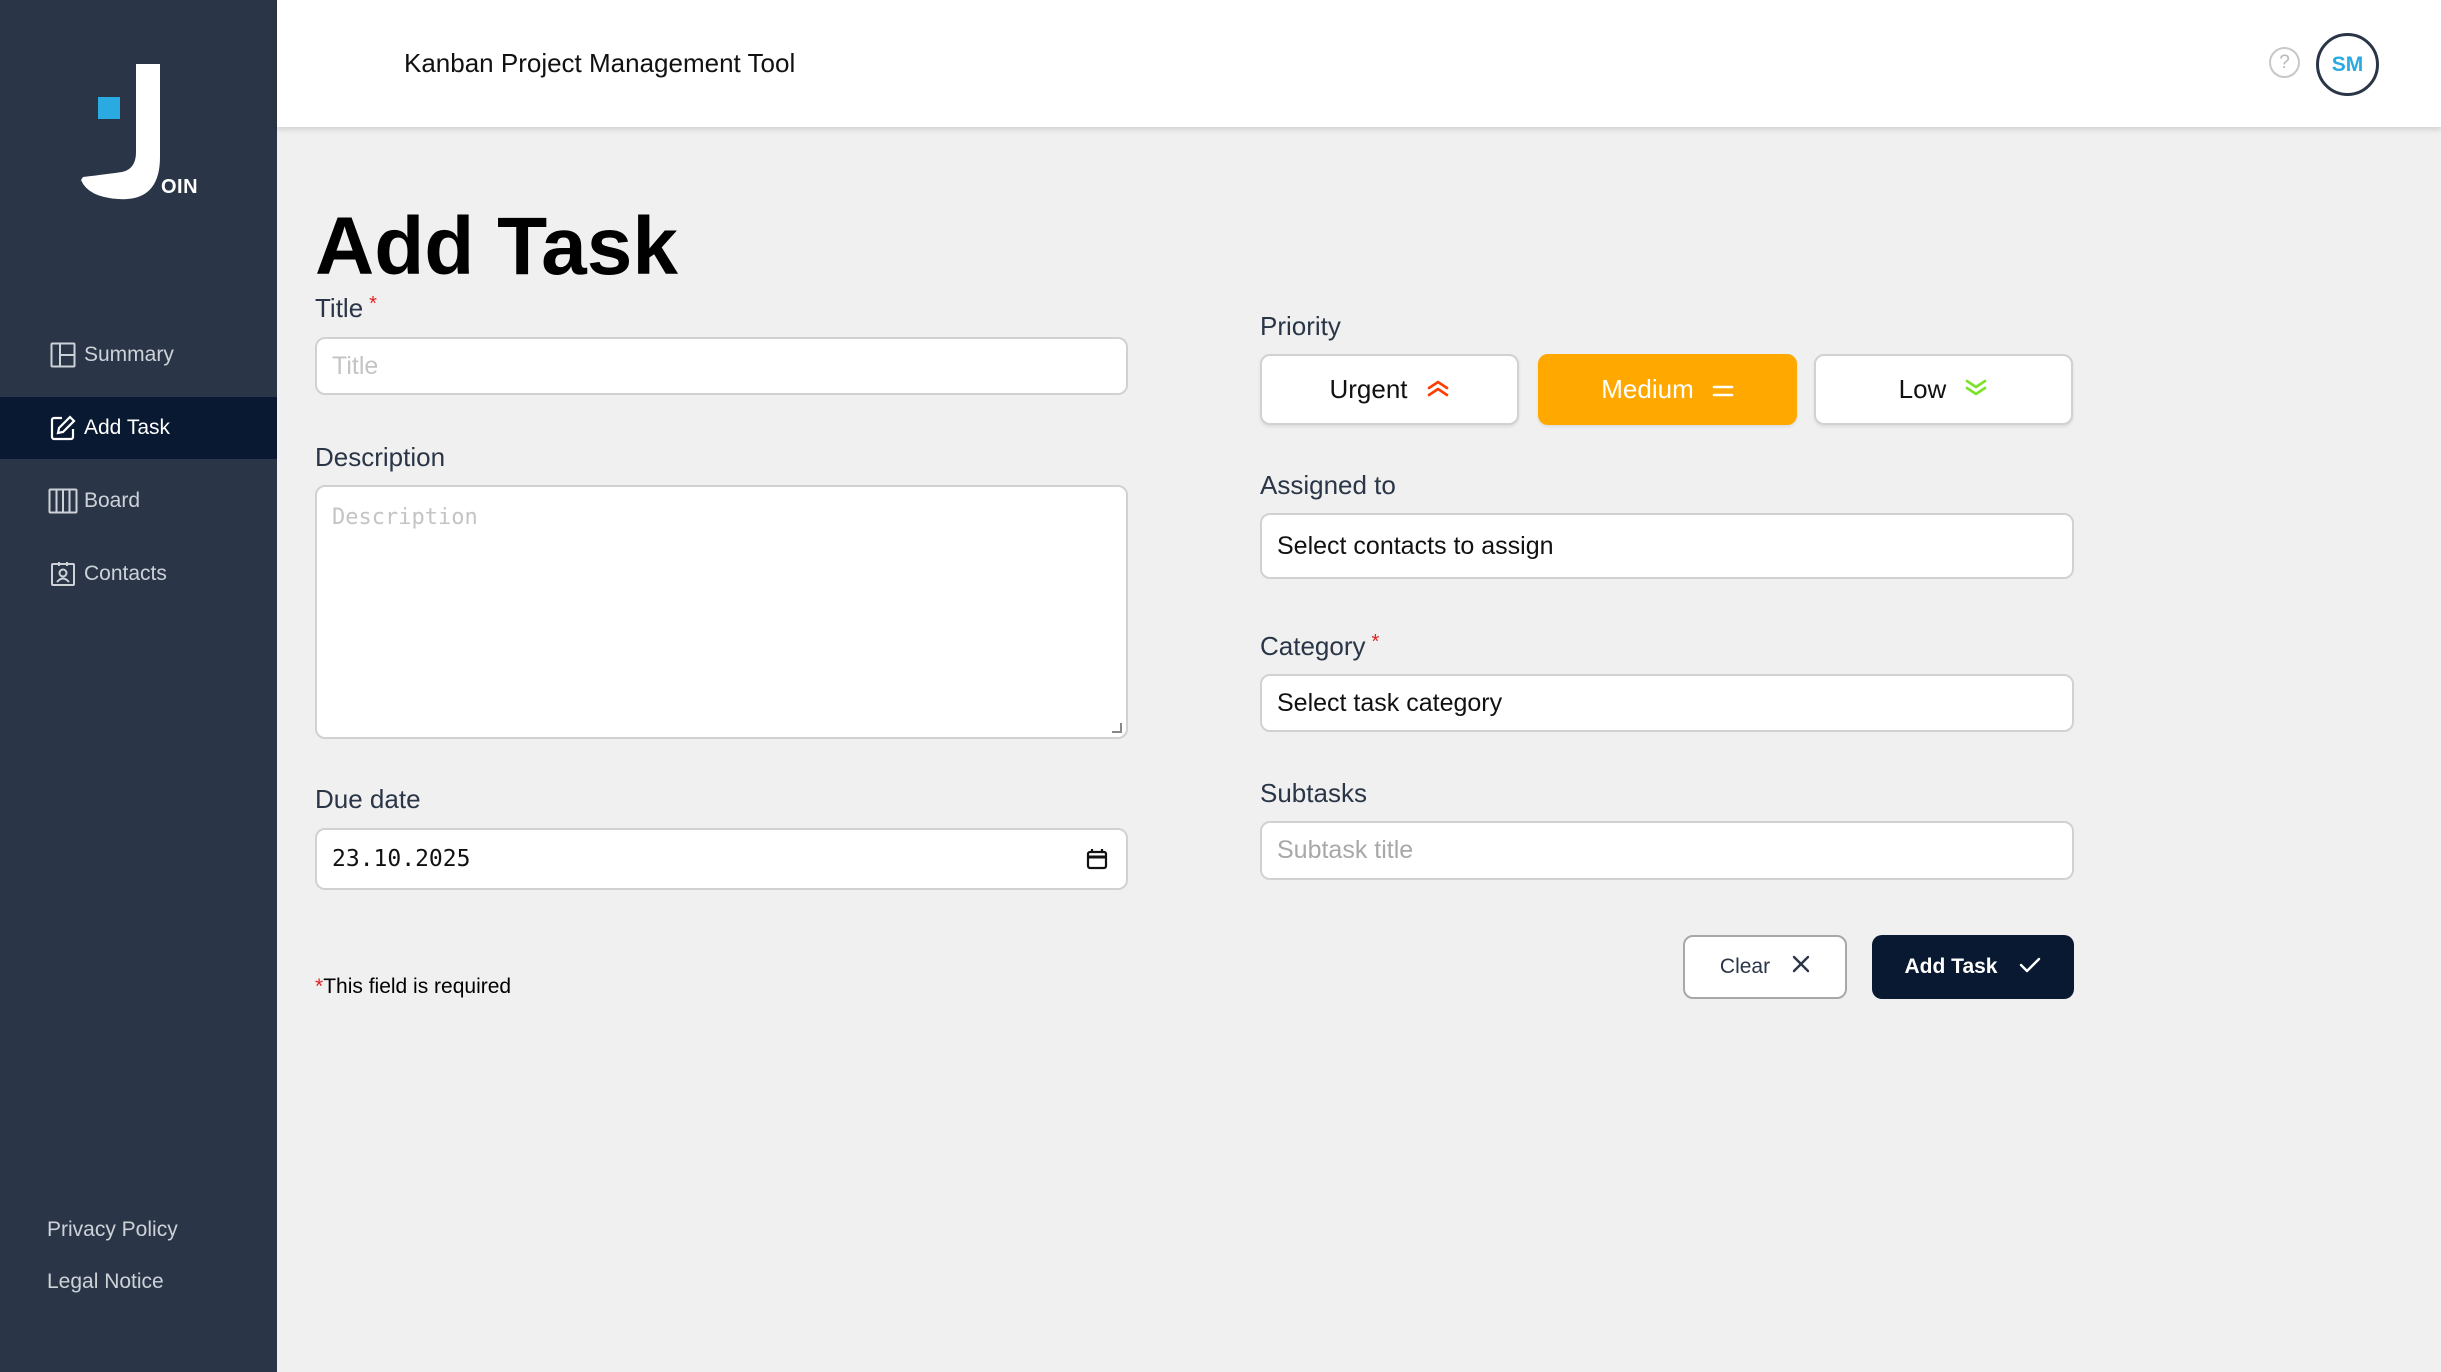 The height and width of the screenshot is (1372, 2441). What do you see at coordinates (1390, 702) in the screenshot?
I see `category-value: Select task category` at bounding box center [1390, 702].